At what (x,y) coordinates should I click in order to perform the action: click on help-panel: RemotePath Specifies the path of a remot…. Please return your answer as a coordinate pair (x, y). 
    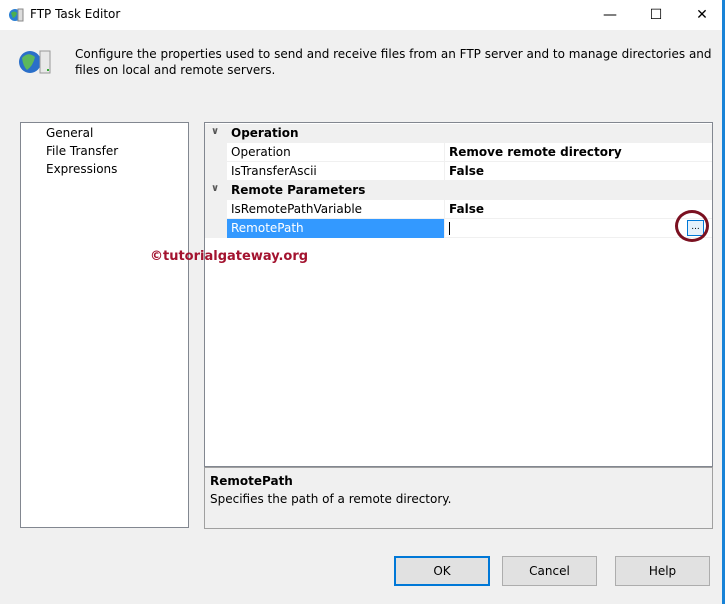
    Looking at the image, I should click on (458, 498).